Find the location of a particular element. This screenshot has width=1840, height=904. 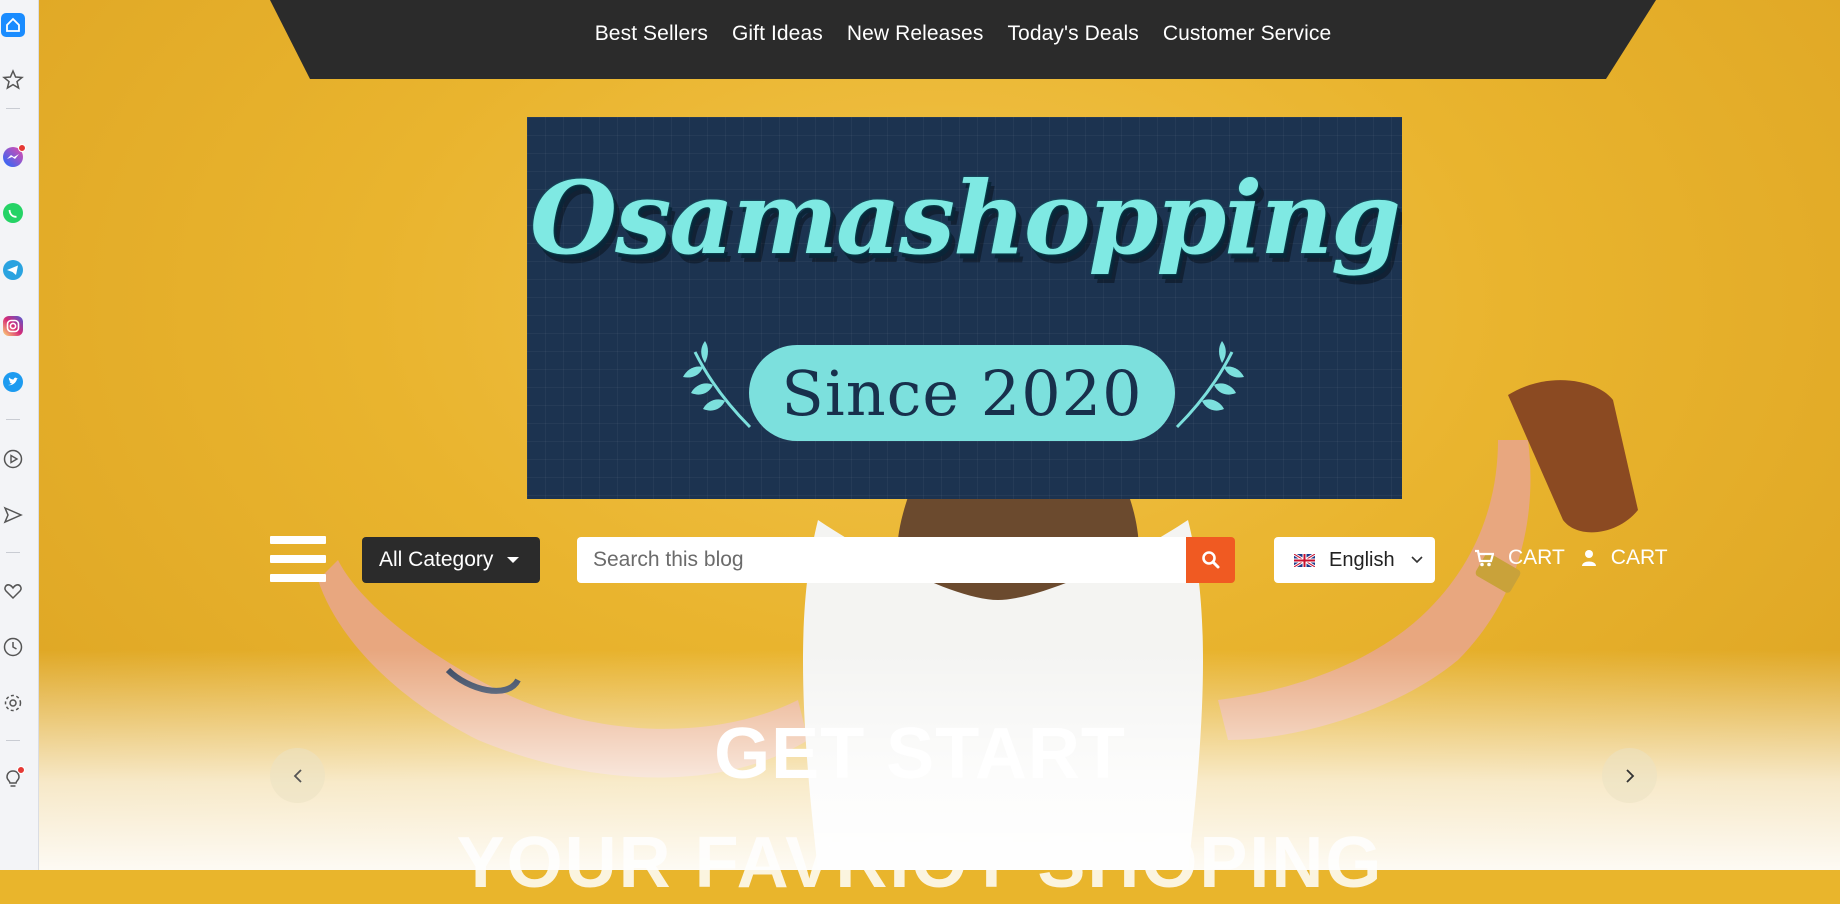

star-icon is located at coordinates (13, 80).